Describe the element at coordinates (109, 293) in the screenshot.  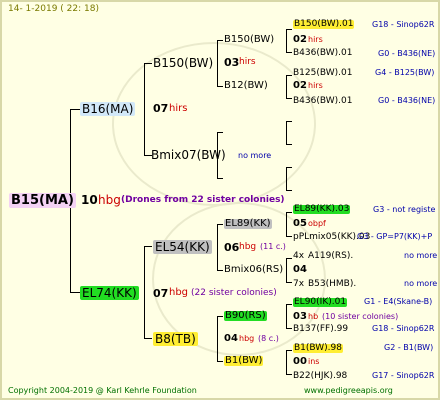
I see `dam-queen-name: EL74(KK)` at that location.